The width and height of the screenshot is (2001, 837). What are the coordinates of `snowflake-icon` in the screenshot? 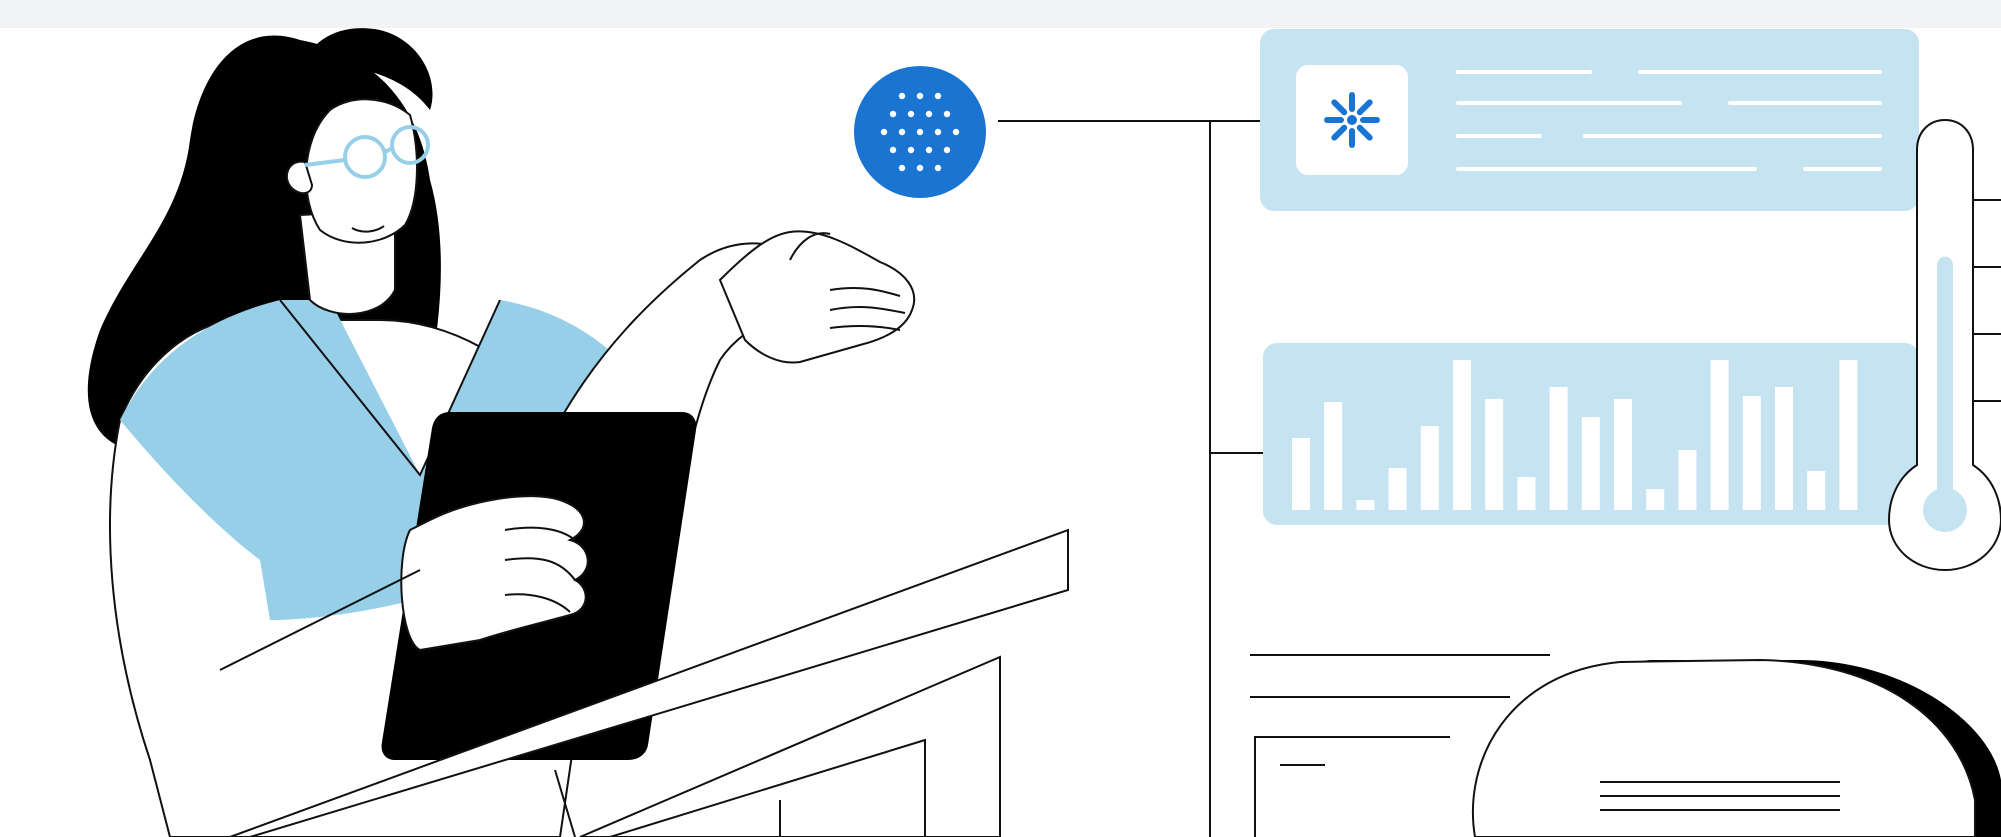 It's located at (1352, 120).